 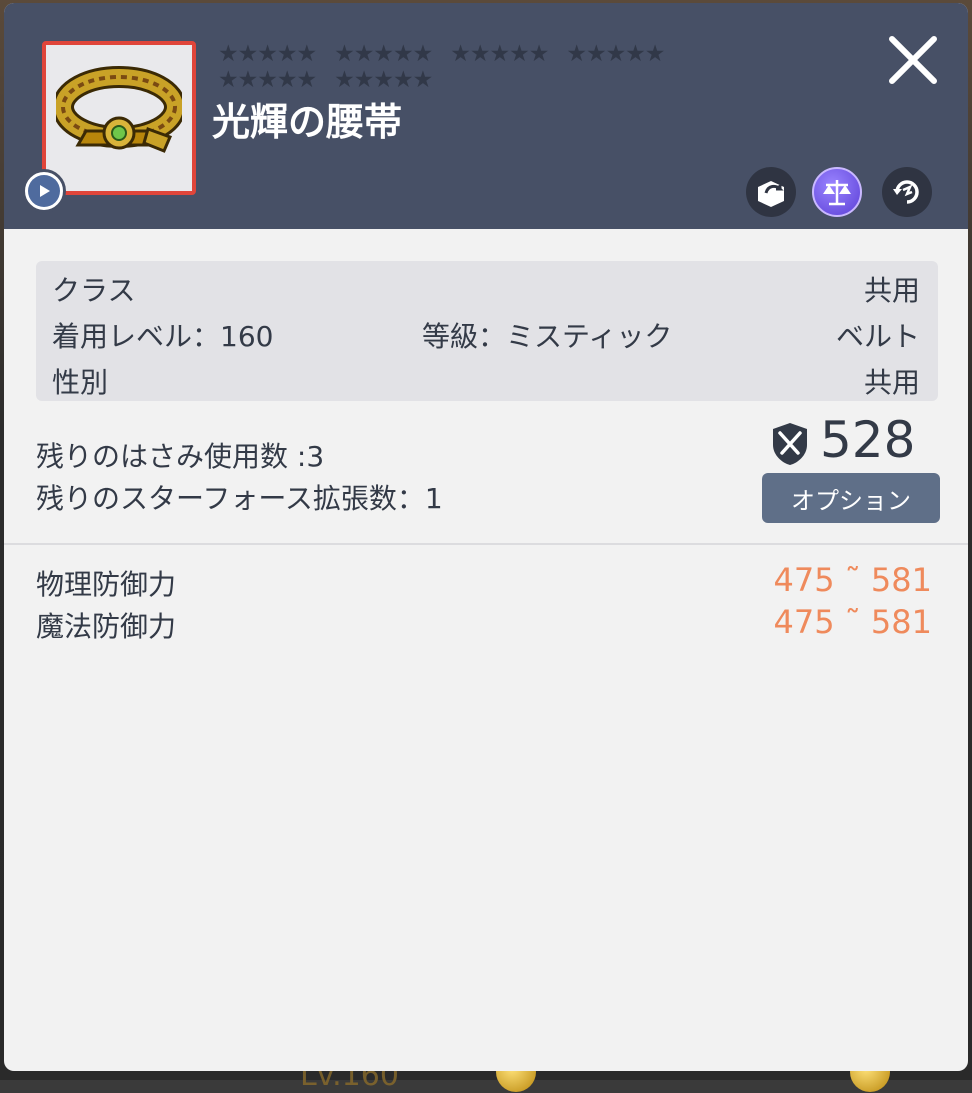 I want to click on transfer-button, so click(x=771, y=192).